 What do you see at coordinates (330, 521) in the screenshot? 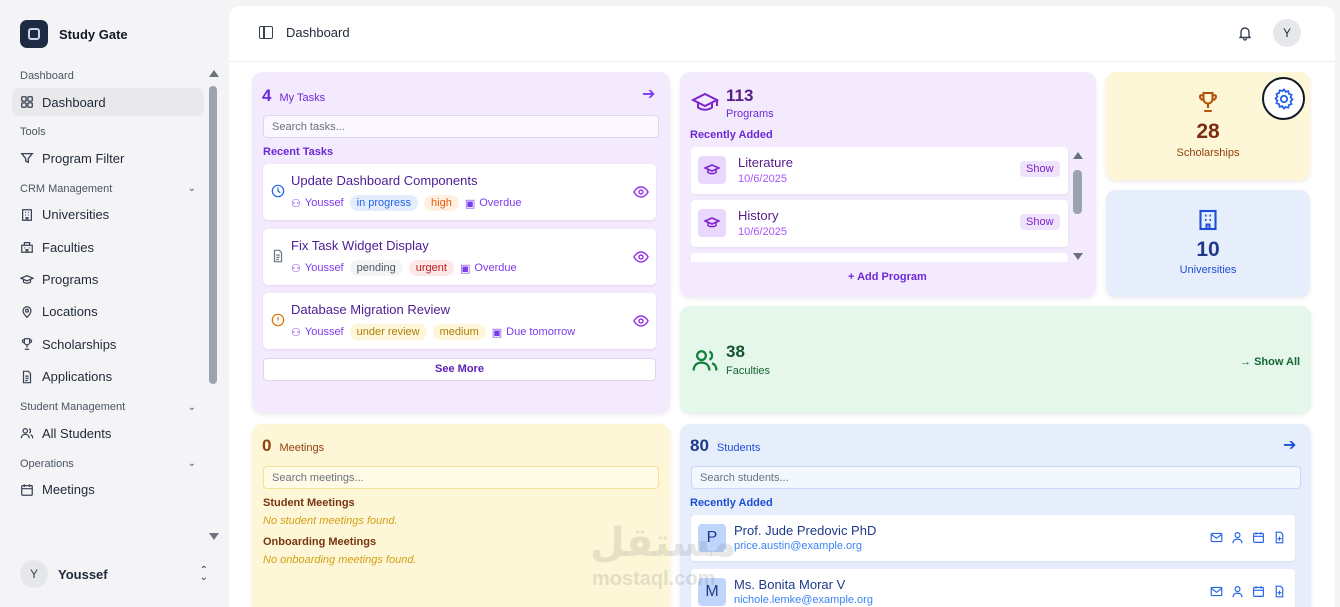
I see `student-meetings-empty: No student meetings found.` at bounding box center [330, 521].